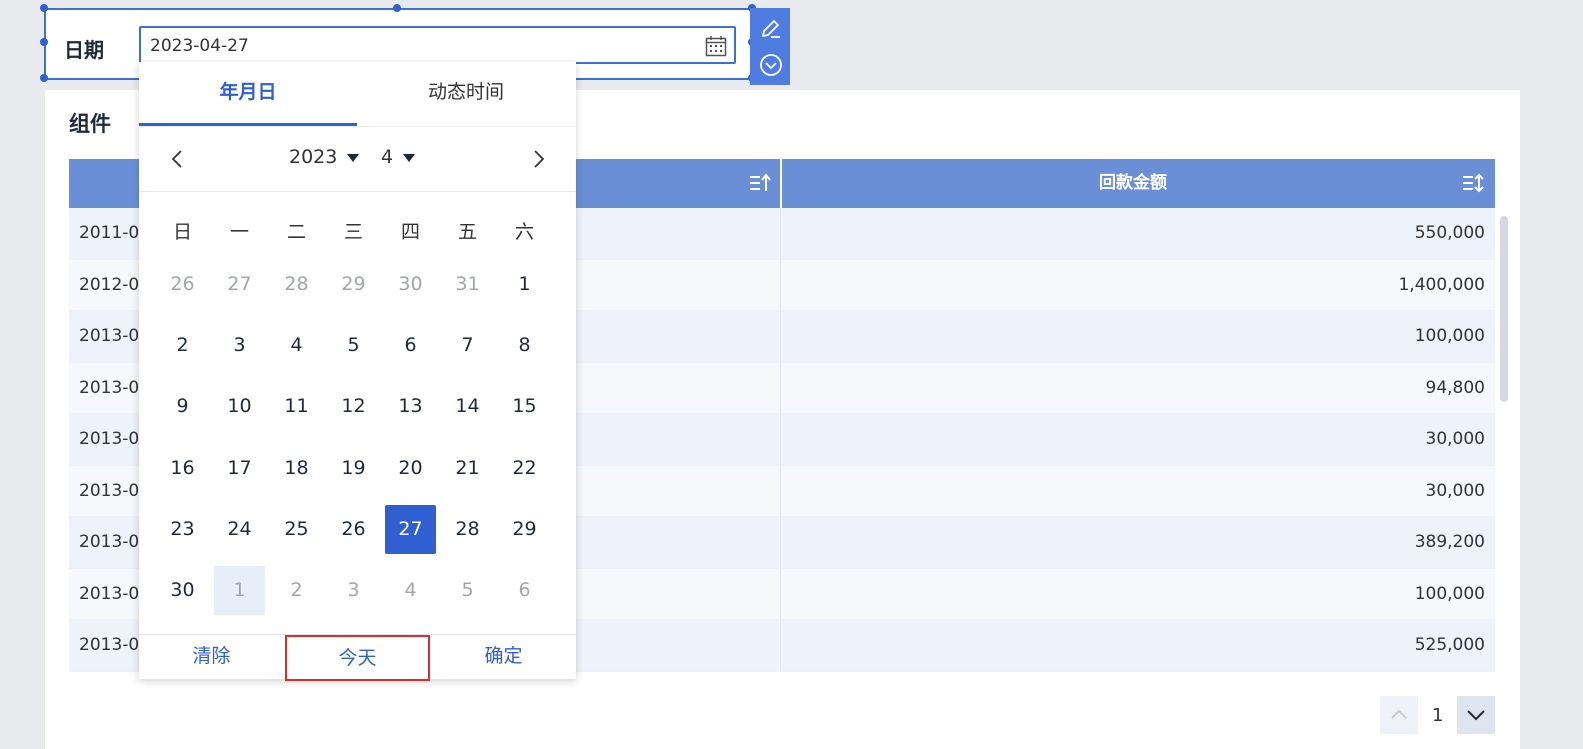 Image resolution: width=1583 pixels, height=749 pixels. What do you see at coordinates (410, 406) in the screenshot?
I see `day-cell: 13` at bounding box center [410, 406].